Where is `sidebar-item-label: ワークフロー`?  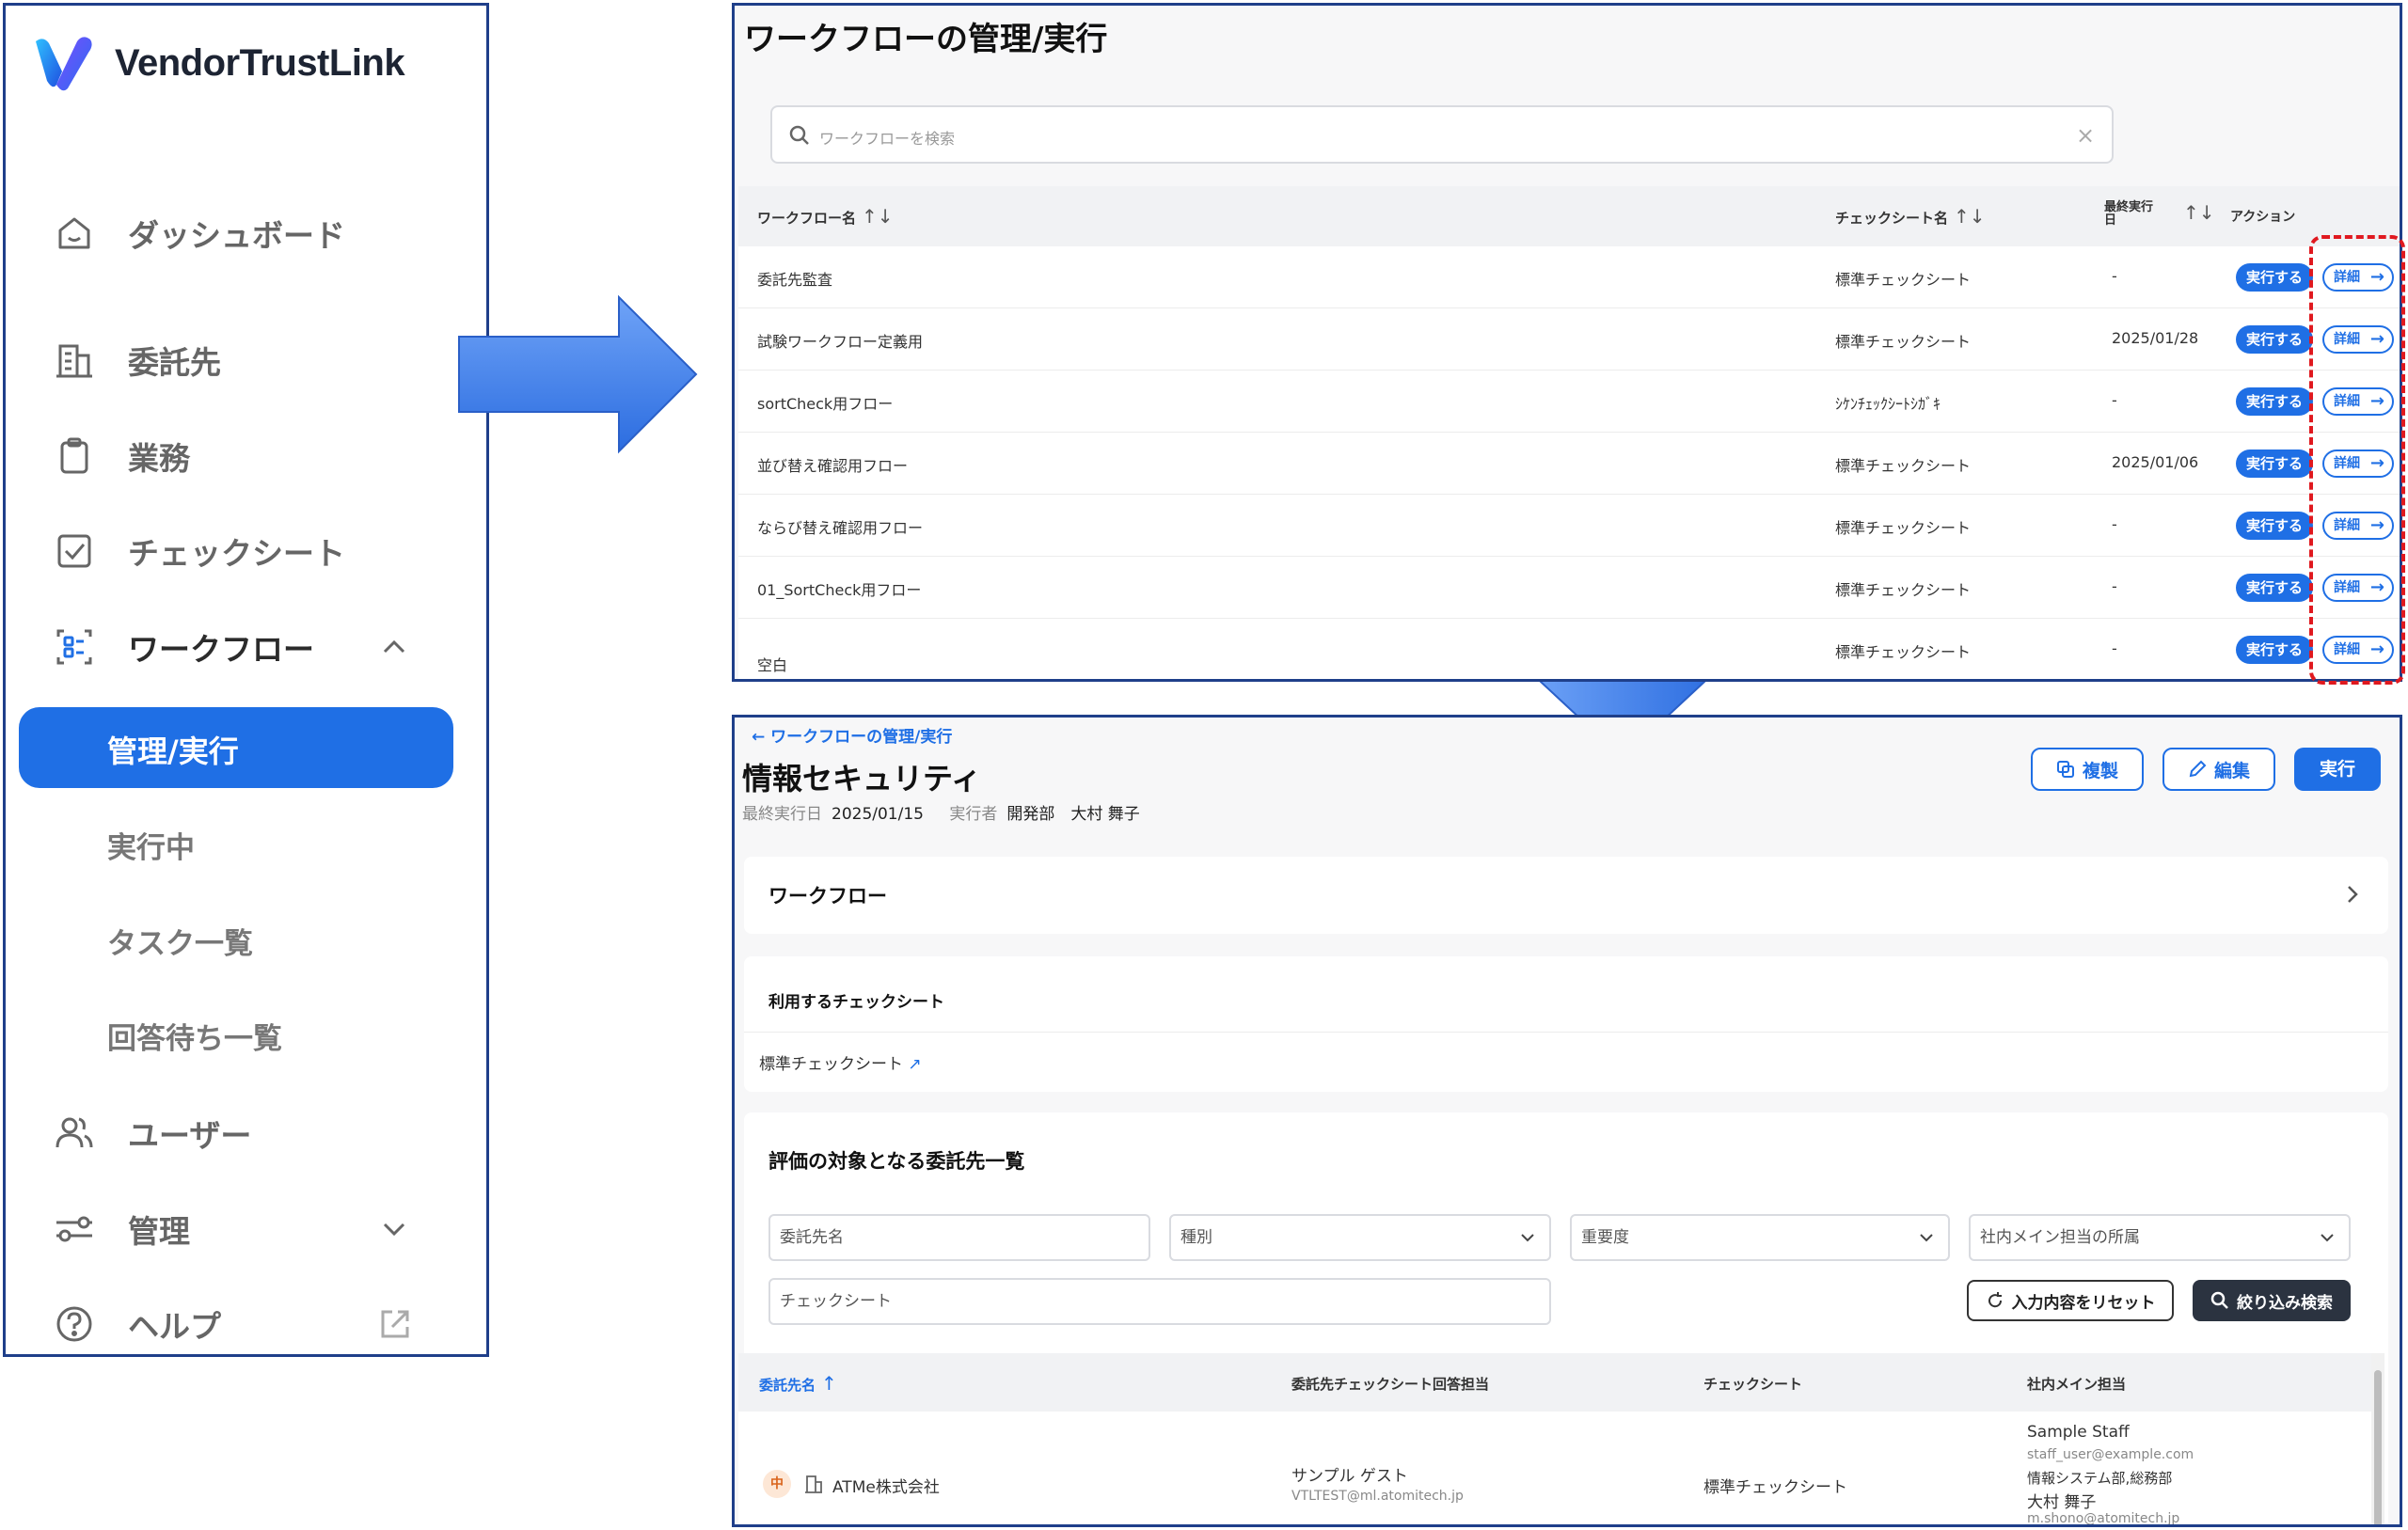 sidebar-item-label: ワークフロー is located at coordinates (221, 649).